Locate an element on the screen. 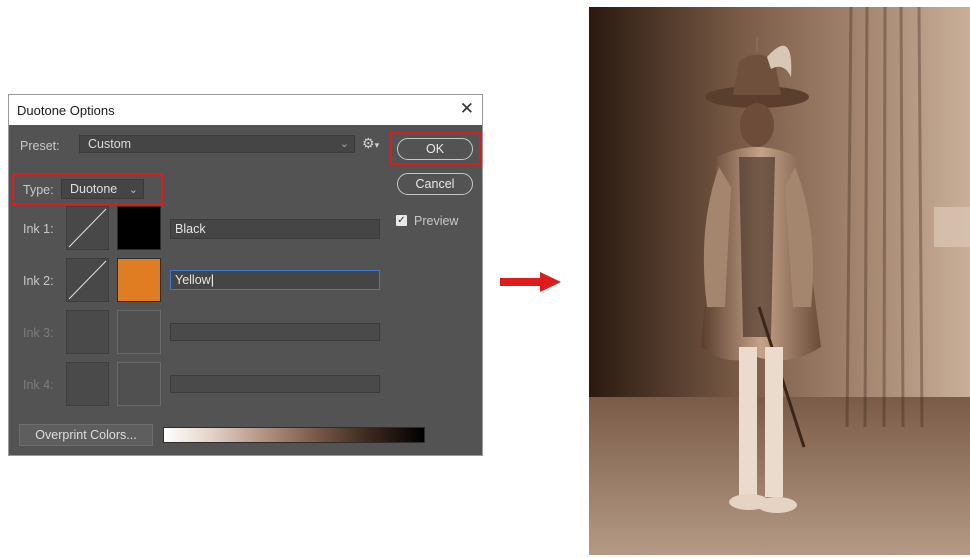 The height and width of the screenshot is (558, 970). ink-1-color-swatch is located at coordinates (139, 228).